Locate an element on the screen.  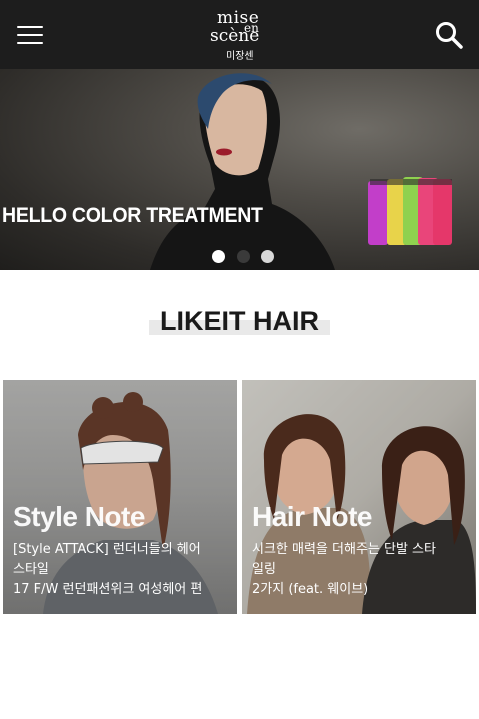
card-line: 2가지 (feat. 웨이브) is located at coordinates (310, 589).